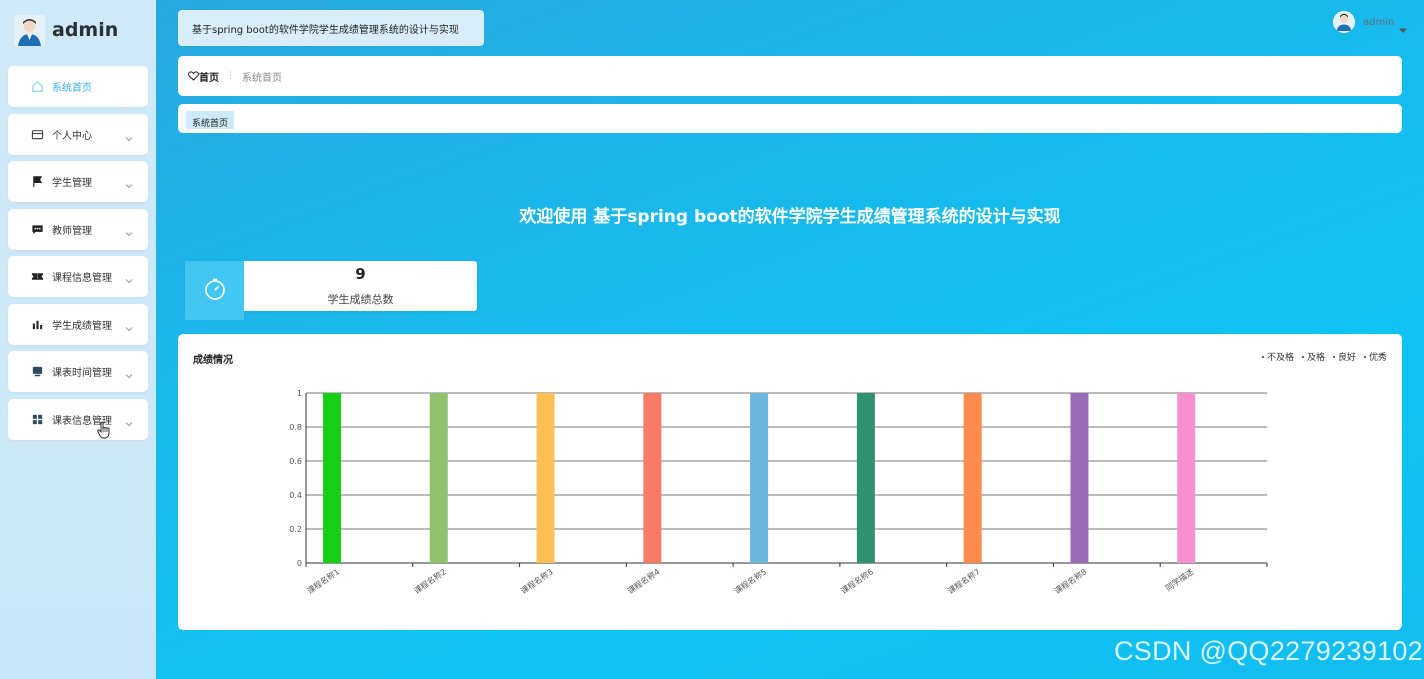 The width and height of the screenshot is (1424, 679). I want to click on tab-home: 系统首页, so click(210, 120).